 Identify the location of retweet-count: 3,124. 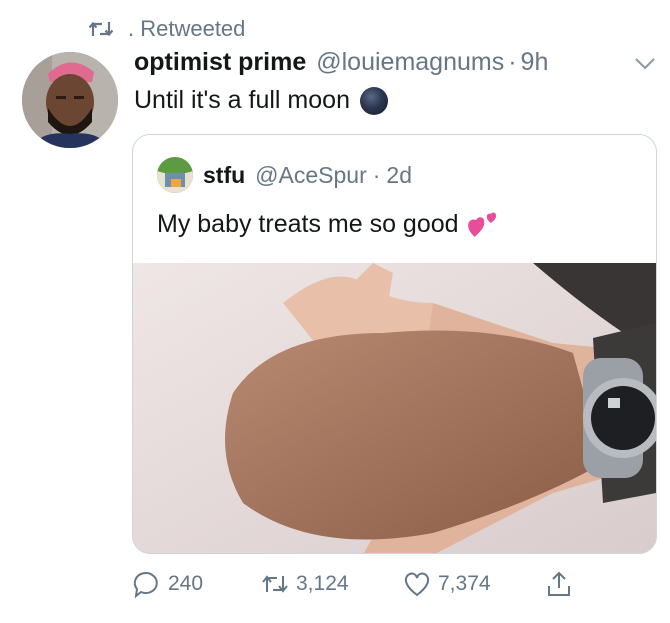
(322, 583).